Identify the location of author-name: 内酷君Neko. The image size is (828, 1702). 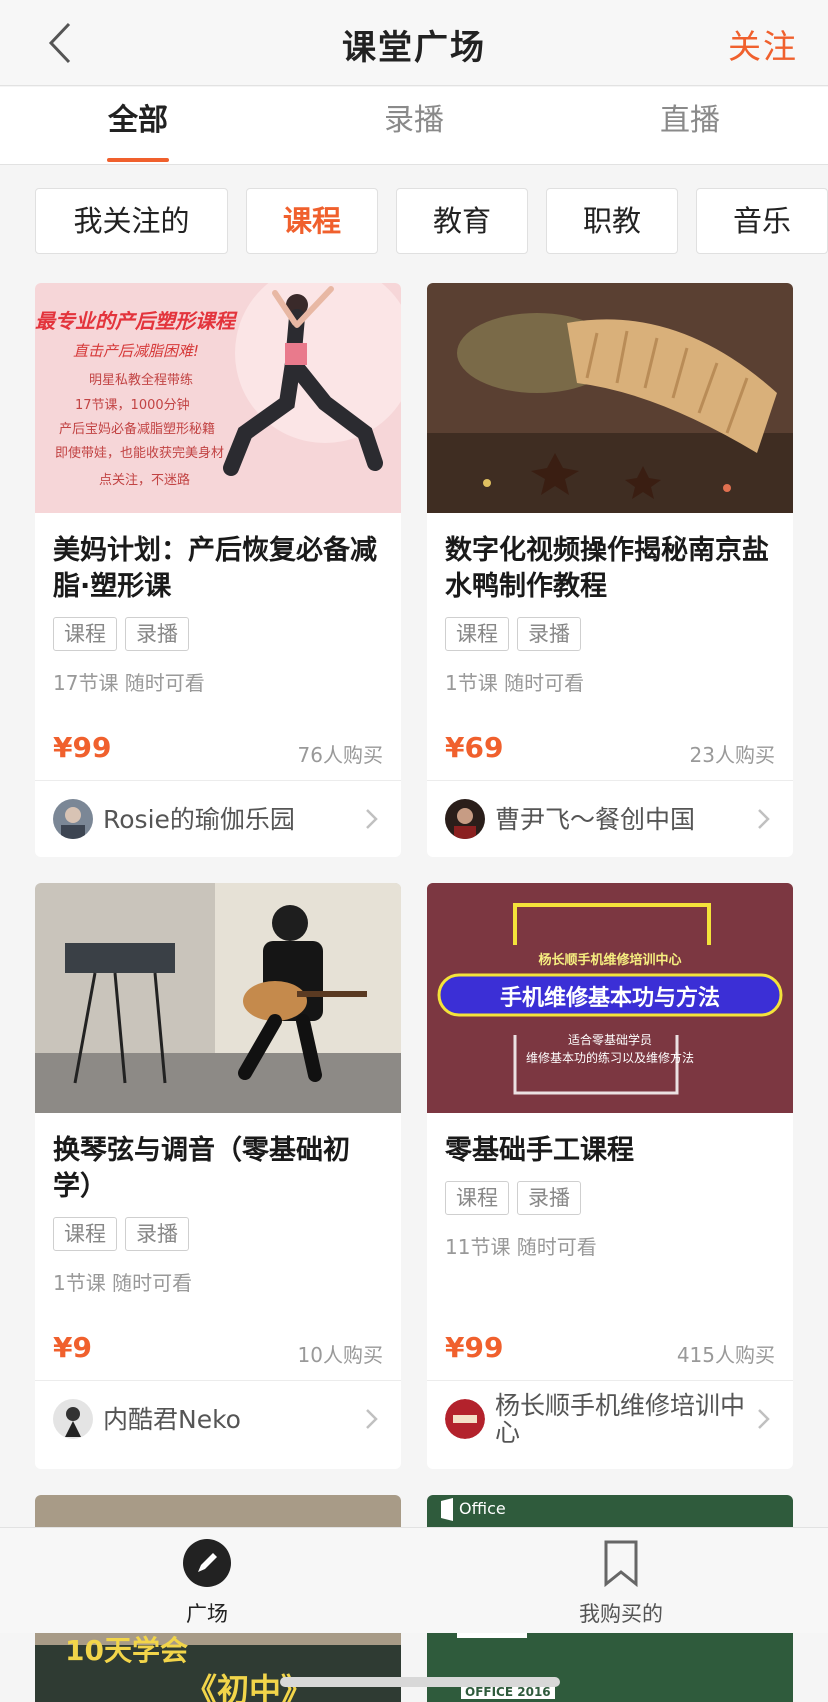
(172, 1419).